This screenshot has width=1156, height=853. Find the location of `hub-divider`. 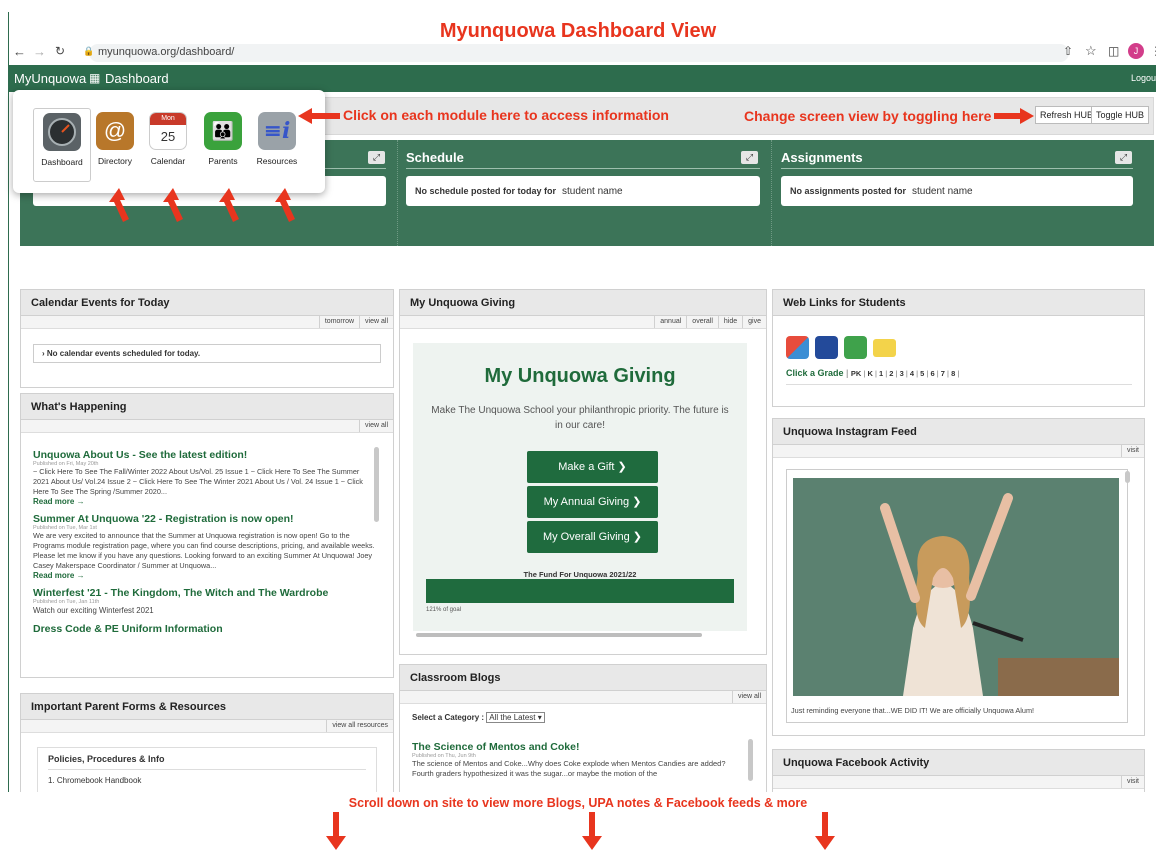

hub-divider is located at coordinates (771, 193).